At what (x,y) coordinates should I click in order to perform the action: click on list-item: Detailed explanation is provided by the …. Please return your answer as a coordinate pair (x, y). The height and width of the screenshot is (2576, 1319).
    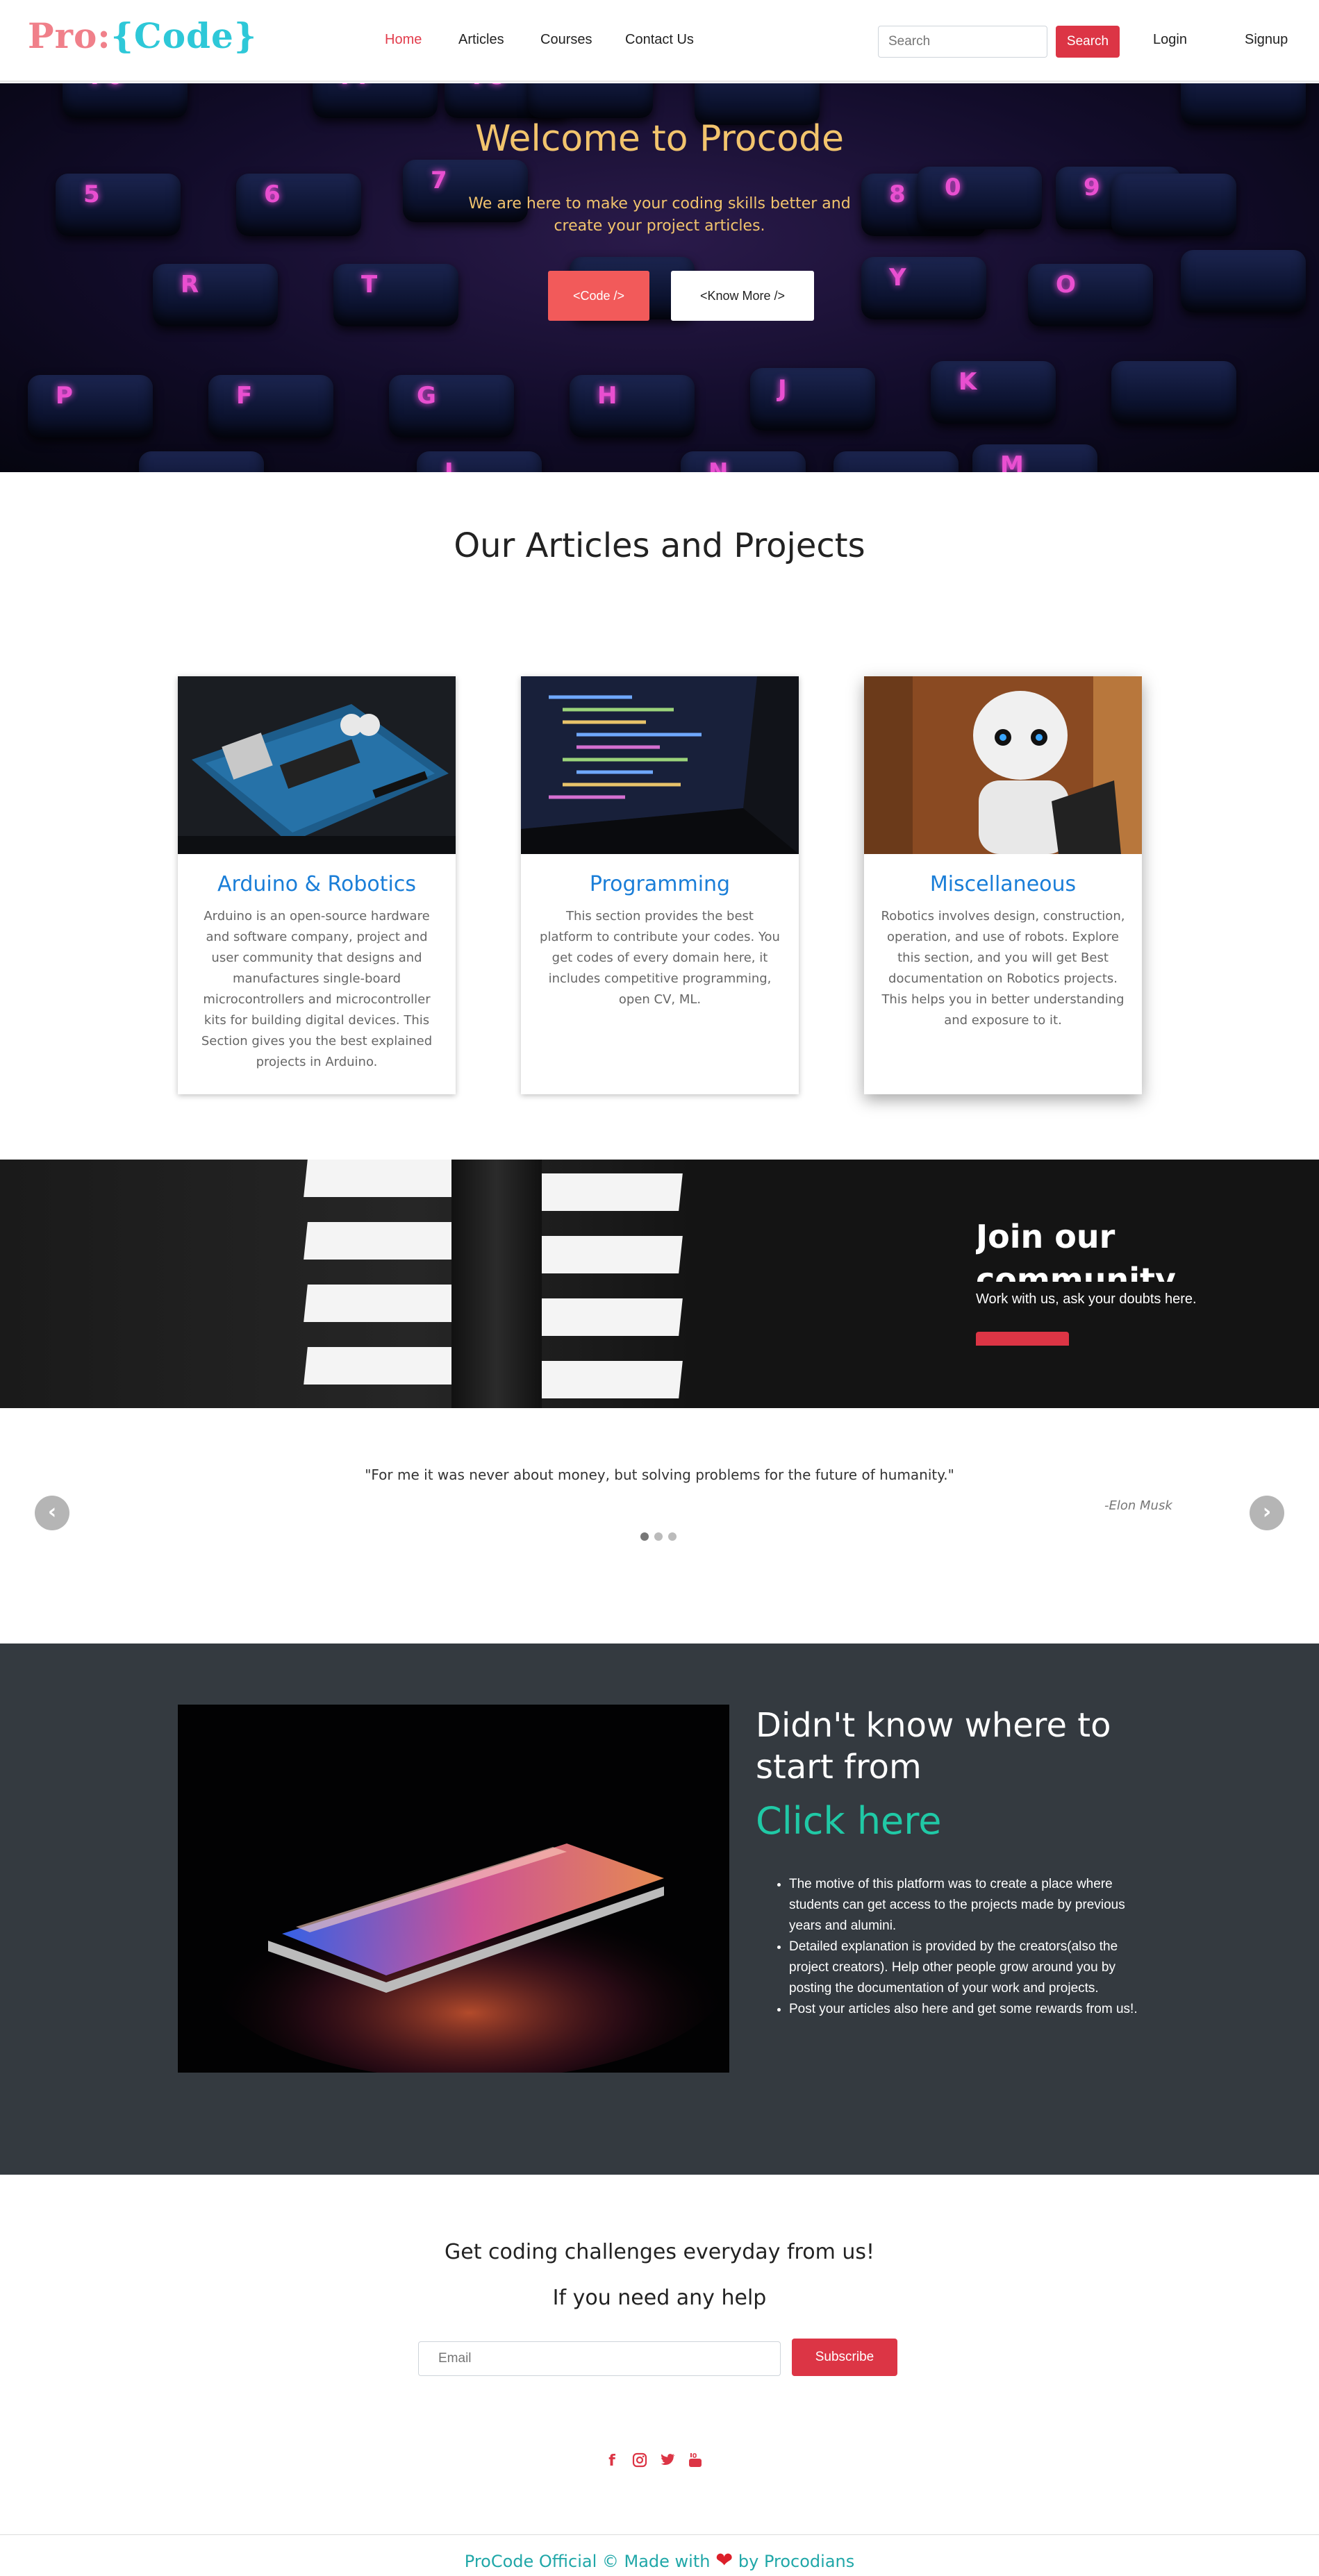
    Looking at the image, I should click on (970, 1968).